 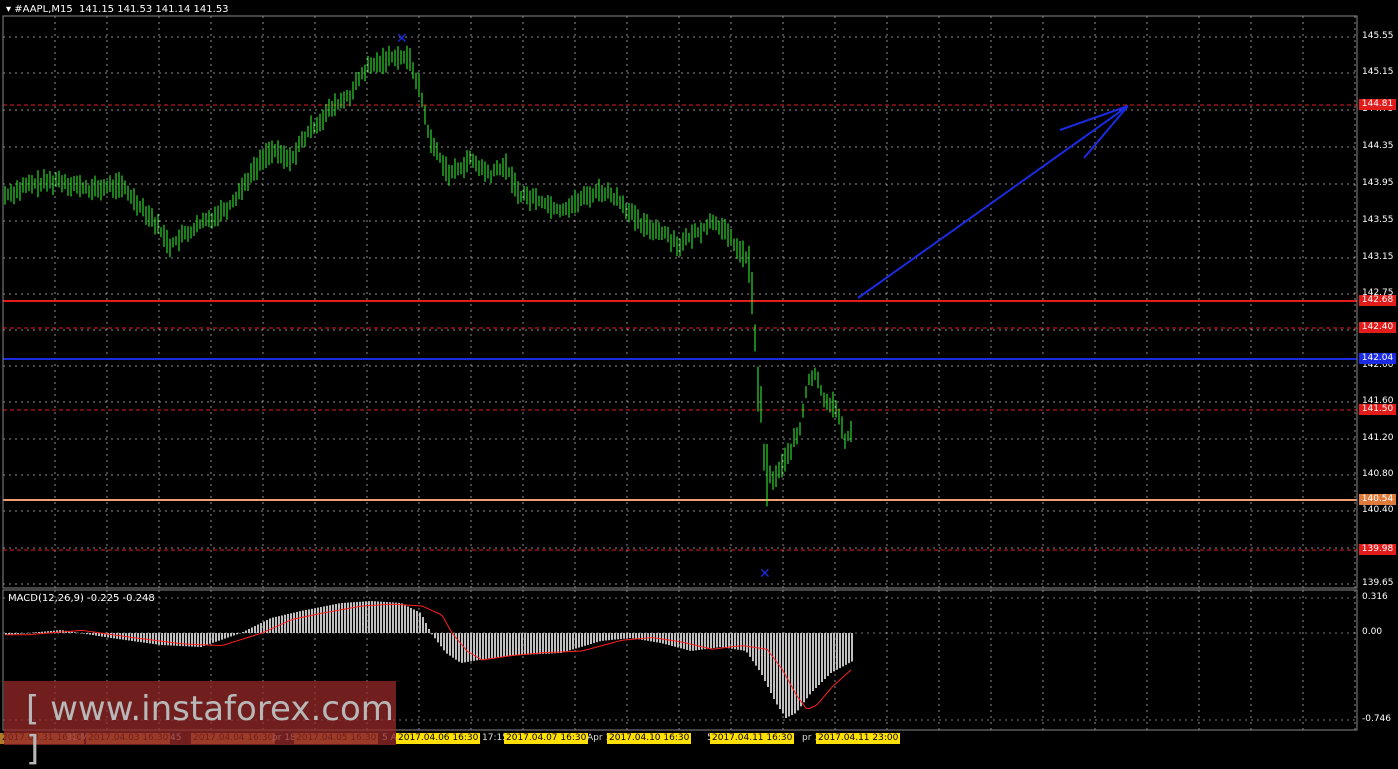 I want to click on time-axis-label: 2017.04.07 16:30, so click(x=546, y=738).